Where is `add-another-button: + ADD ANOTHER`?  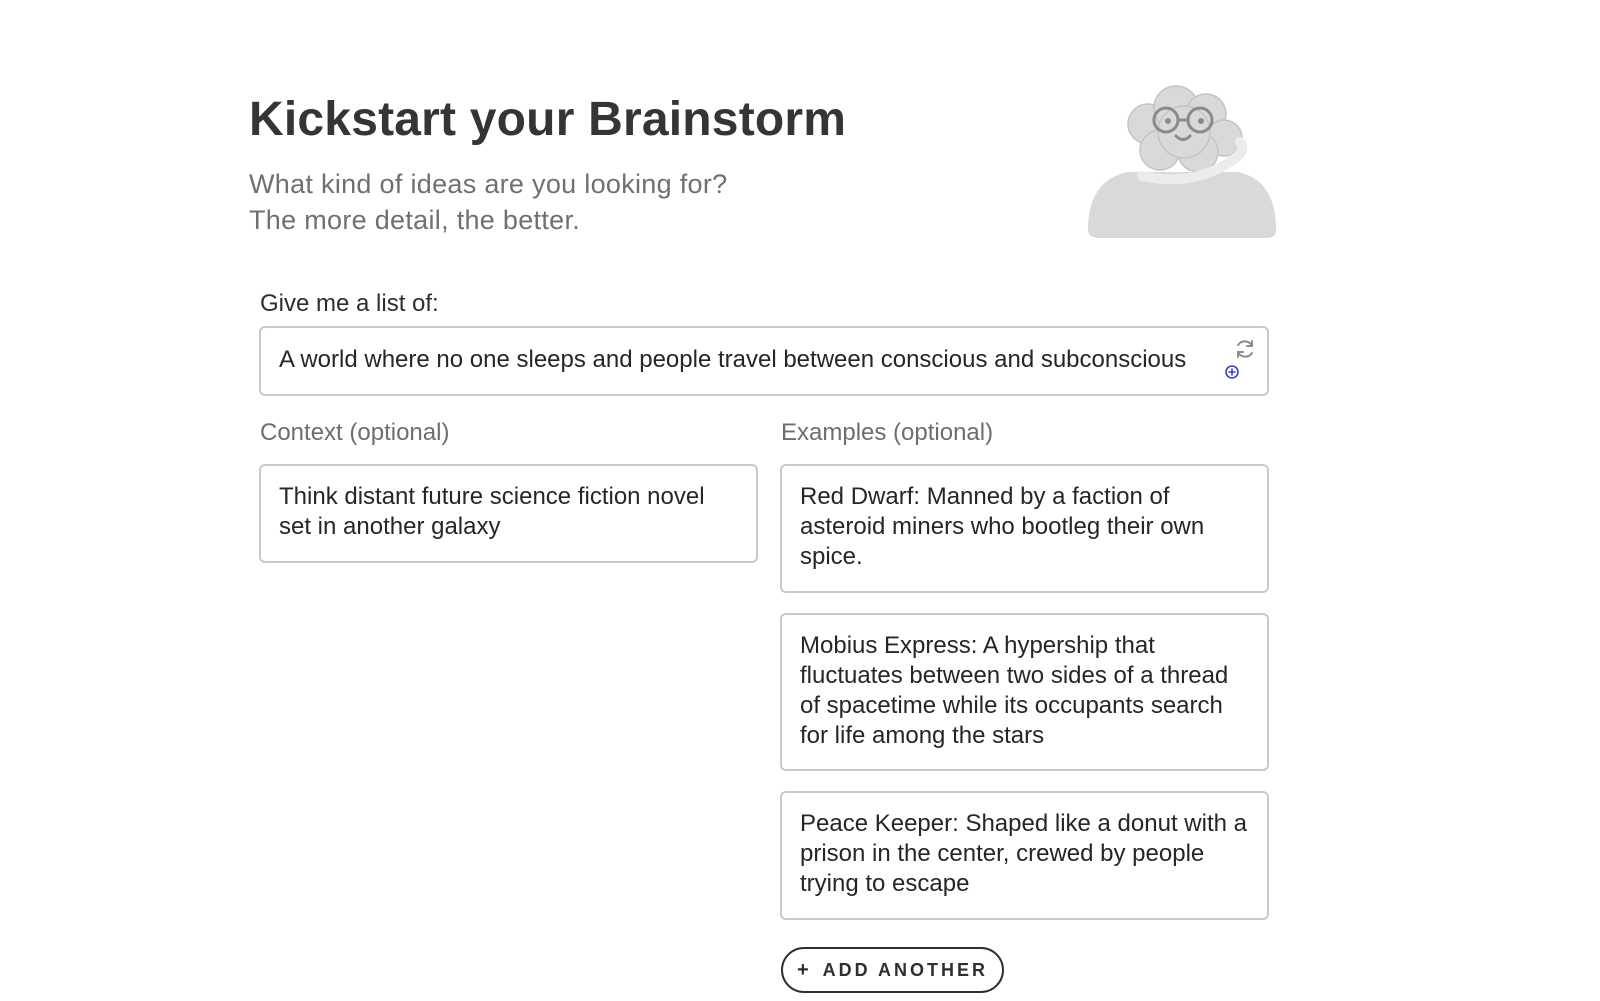
add-another-button: + ADD ANOTHER is located at coordinates (892, 970).